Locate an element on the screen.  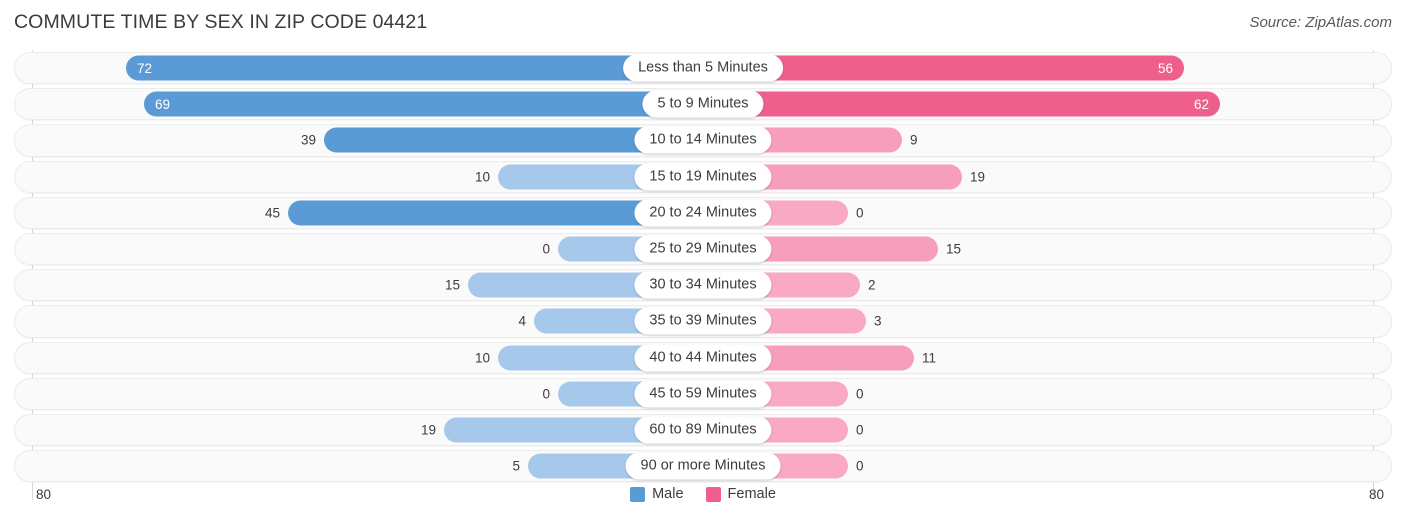
bar-row: 0 0 45 to 59 Minutes is located at coordinates (703, 394).